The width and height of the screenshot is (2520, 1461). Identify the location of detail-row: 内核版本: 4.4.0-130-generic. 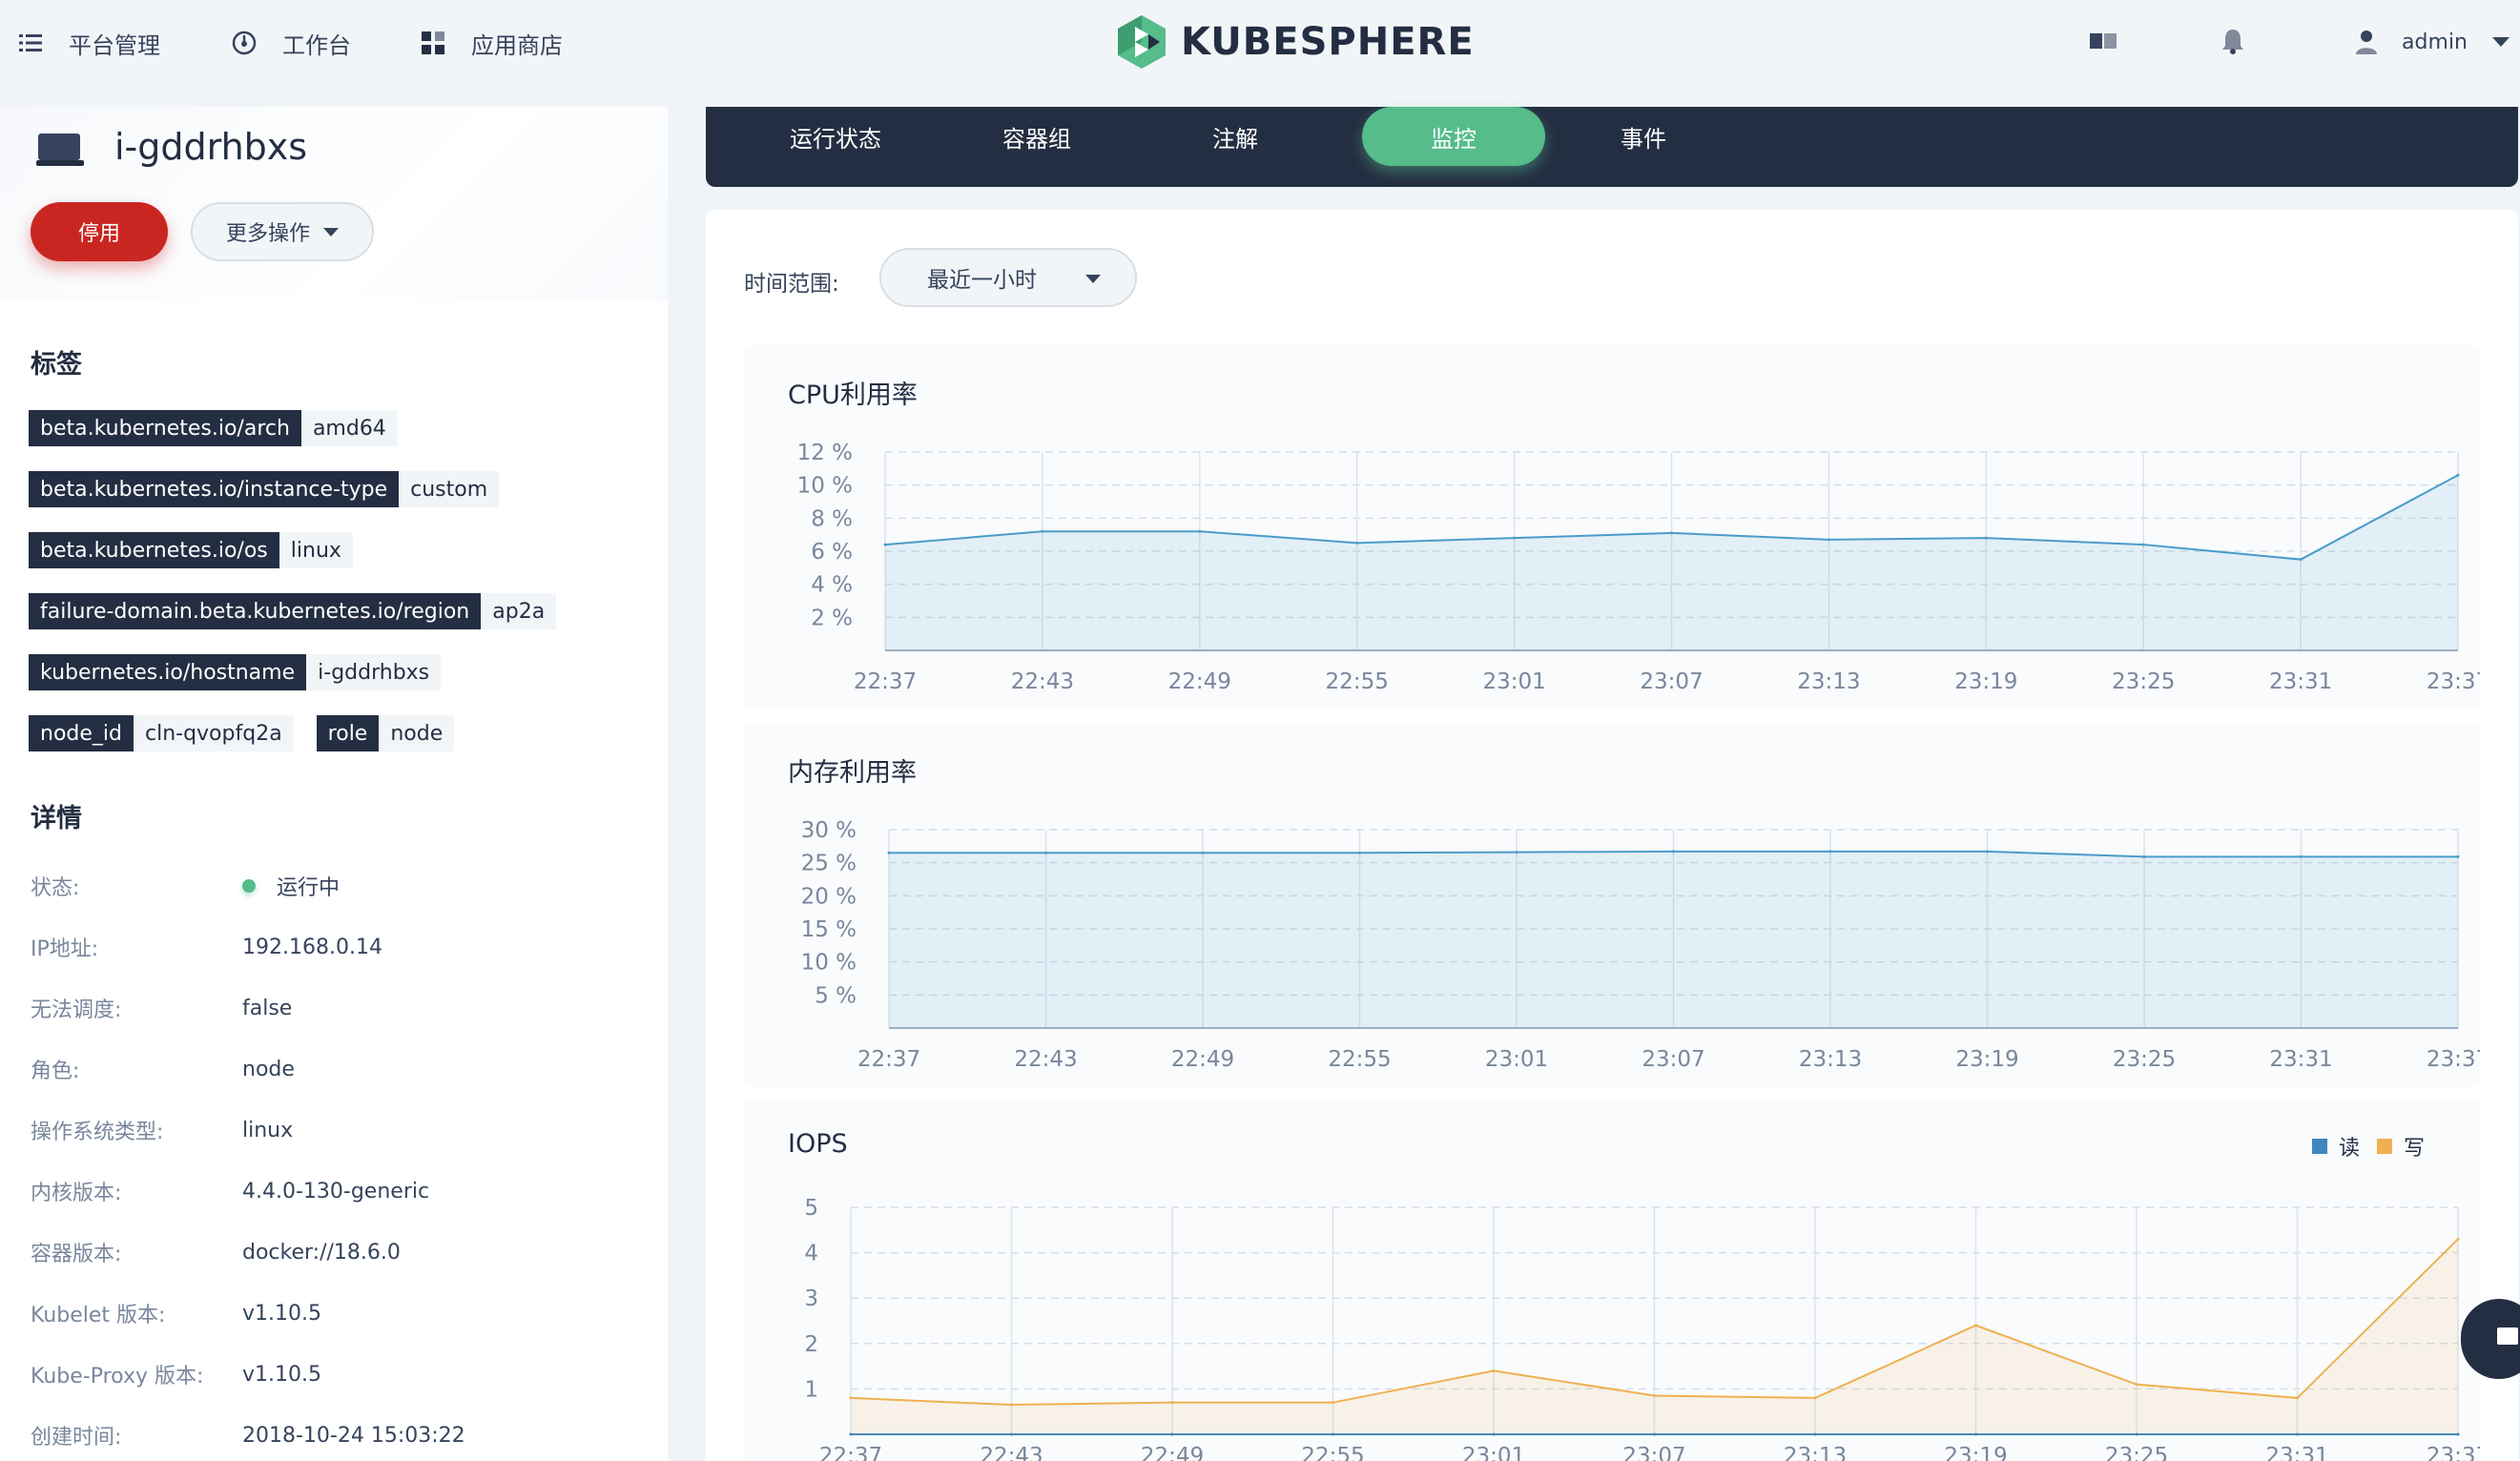
(231, 1192).